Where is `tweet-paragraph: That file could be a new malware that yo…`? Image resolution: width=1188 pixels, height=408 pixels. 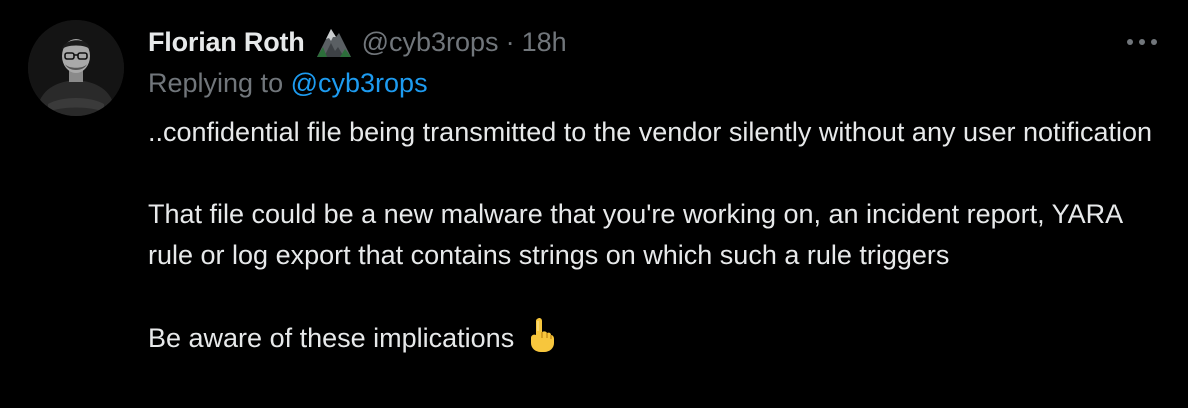
tweet-paragraph: That file could be a new malware that yo… is located at coordinates (635, 234).